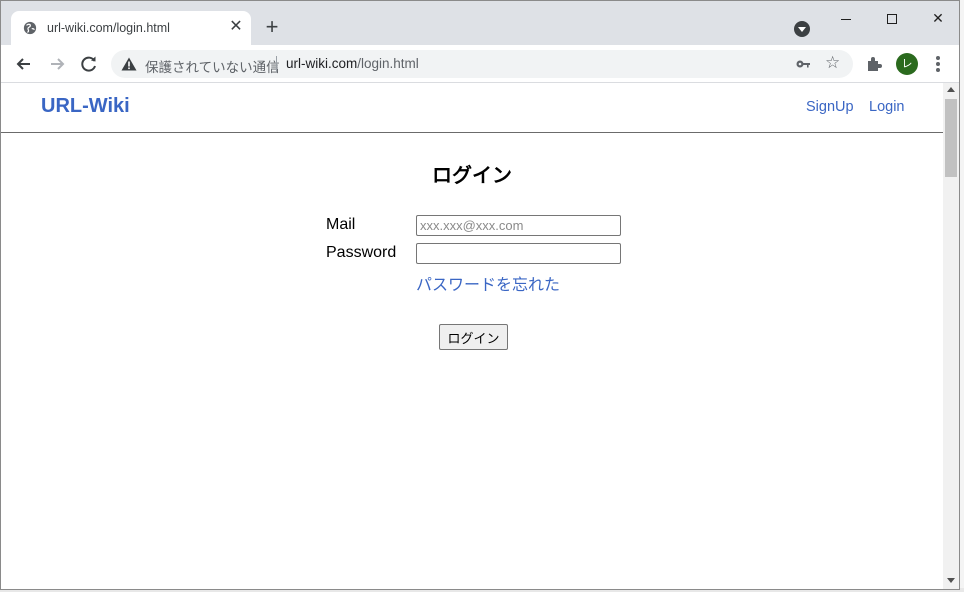 The width and height of the screenshot is (964, 592). I want to click on url-host: url-wiki.com, so click(322, 63).